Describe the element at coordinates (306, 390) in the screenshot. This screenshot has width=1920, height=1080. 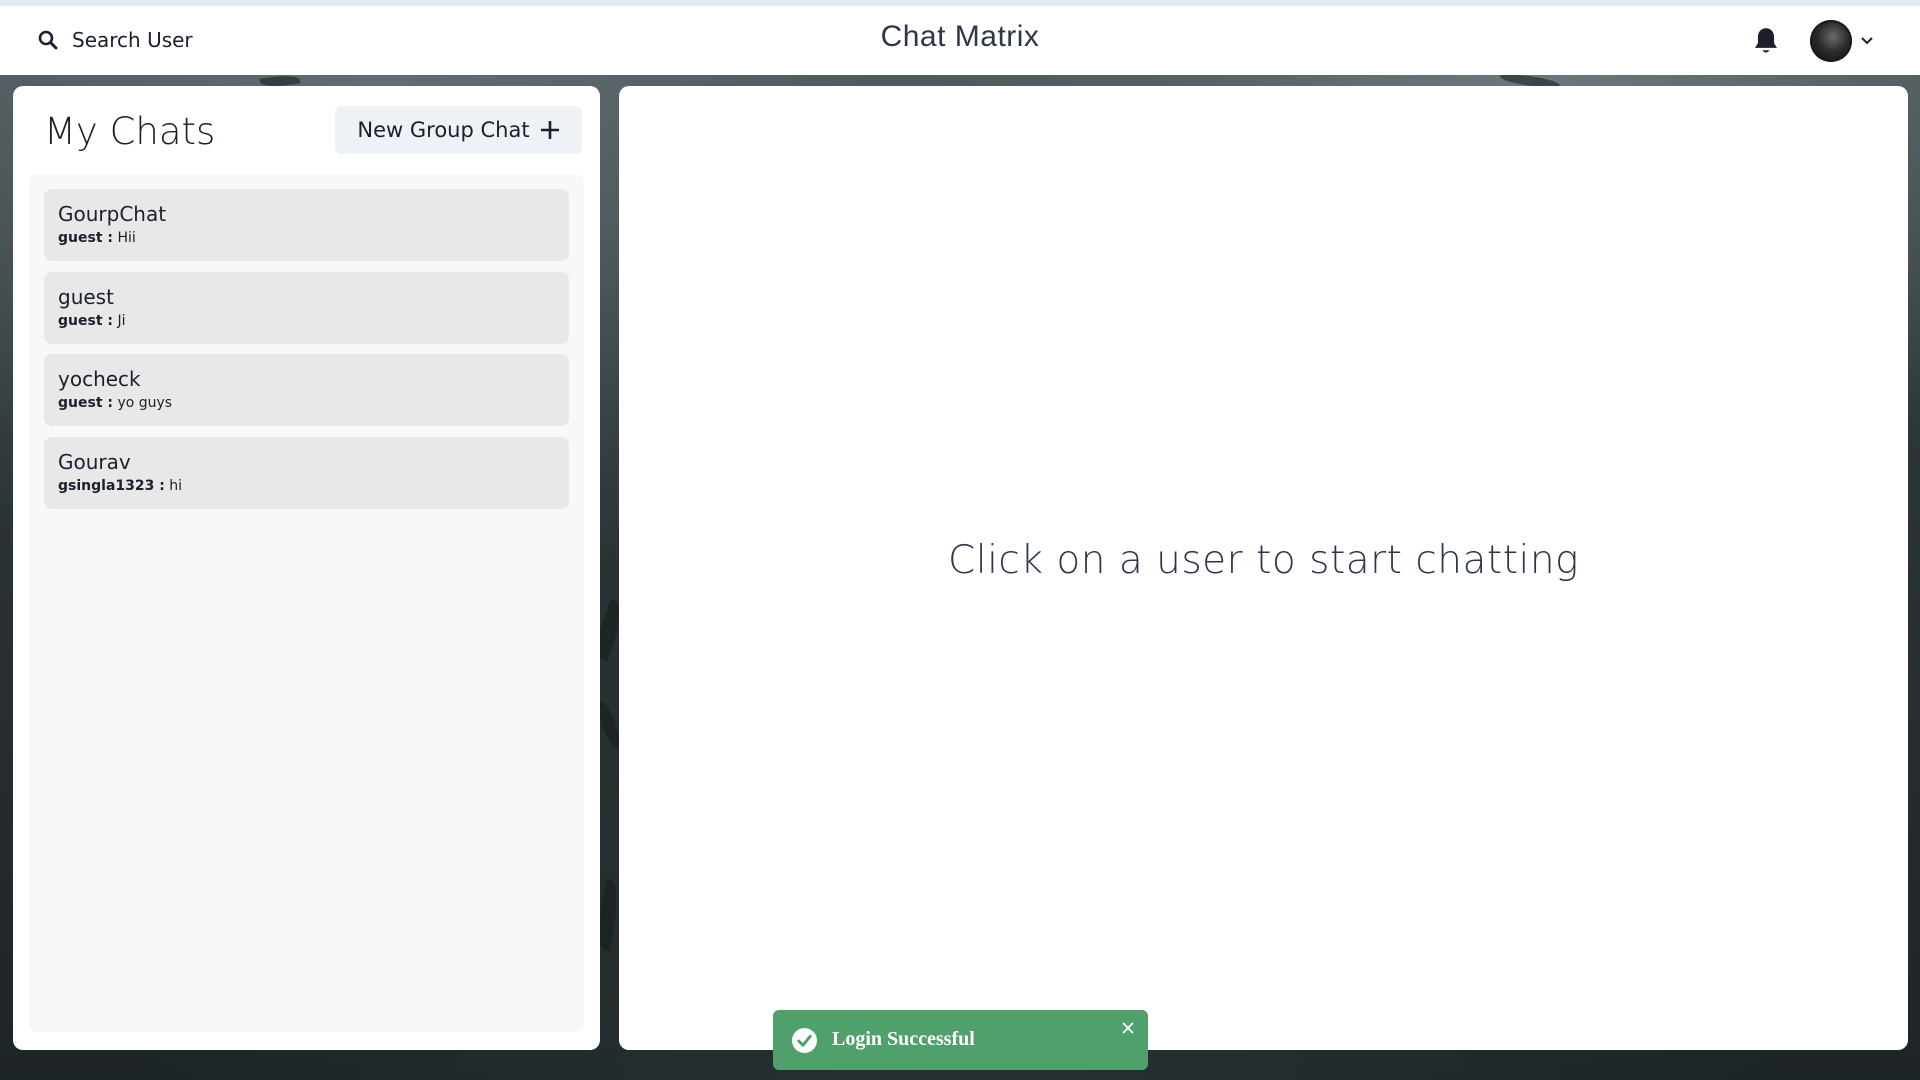
I see `chat-list-item: yocheck guest : yo guys` at that location.